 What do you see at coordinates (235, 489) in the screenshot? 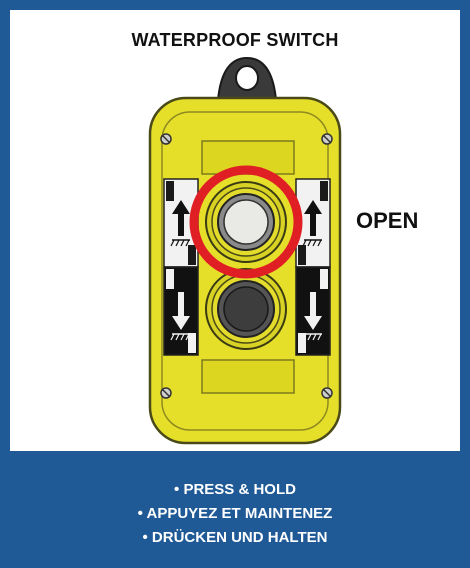
I see `instruction-line: • PRESS & HOLD` at bounding box center [235, 489].